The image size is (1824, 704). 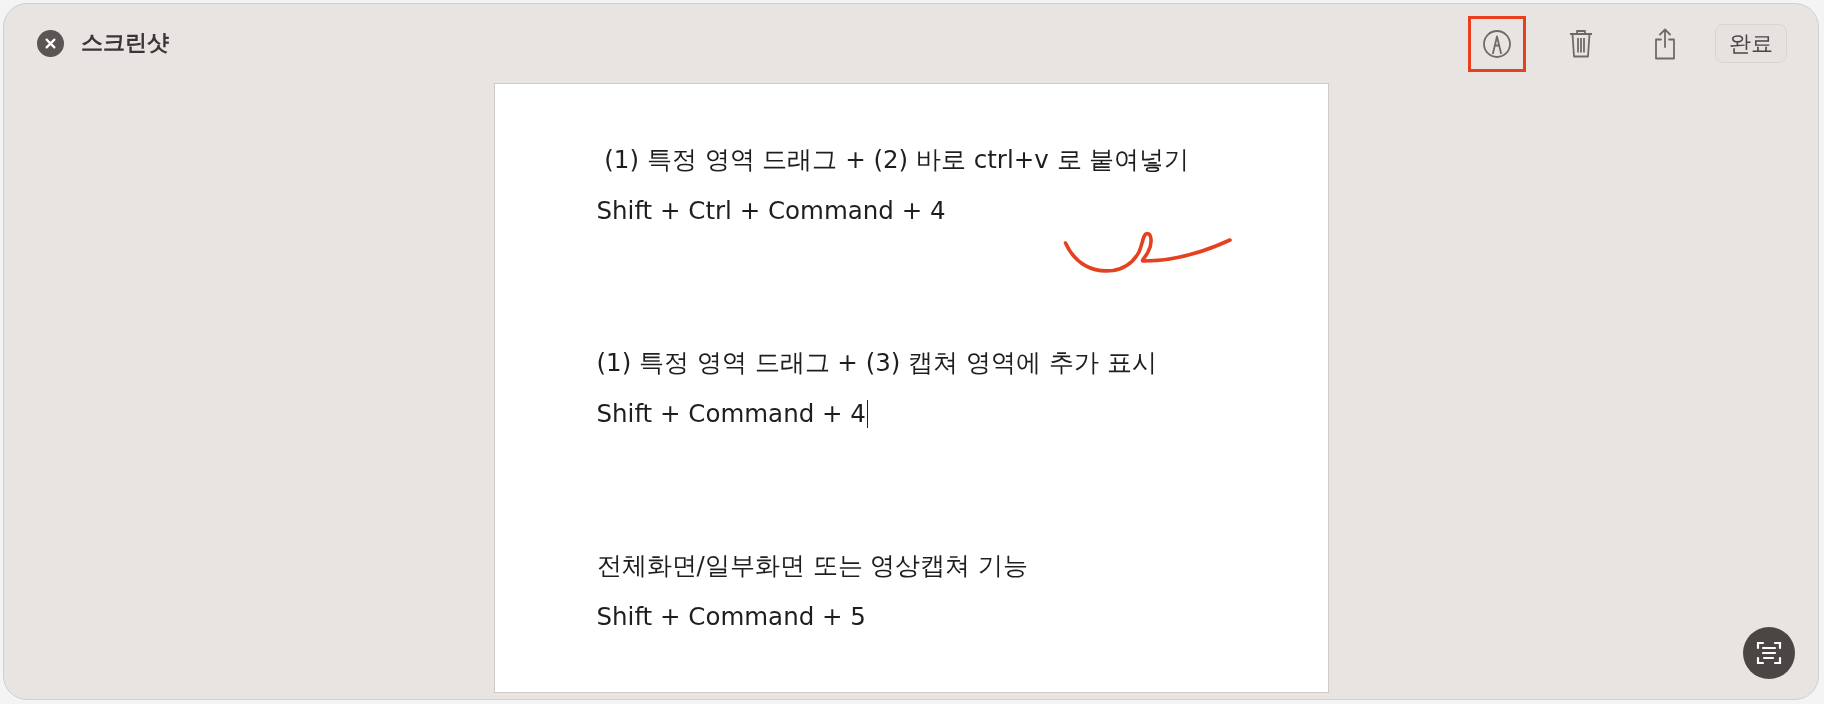 What do you see at coordinates (1751, 43) in the screenshot?
I see `done-button: 완료` at bounding box center [1751, 43].